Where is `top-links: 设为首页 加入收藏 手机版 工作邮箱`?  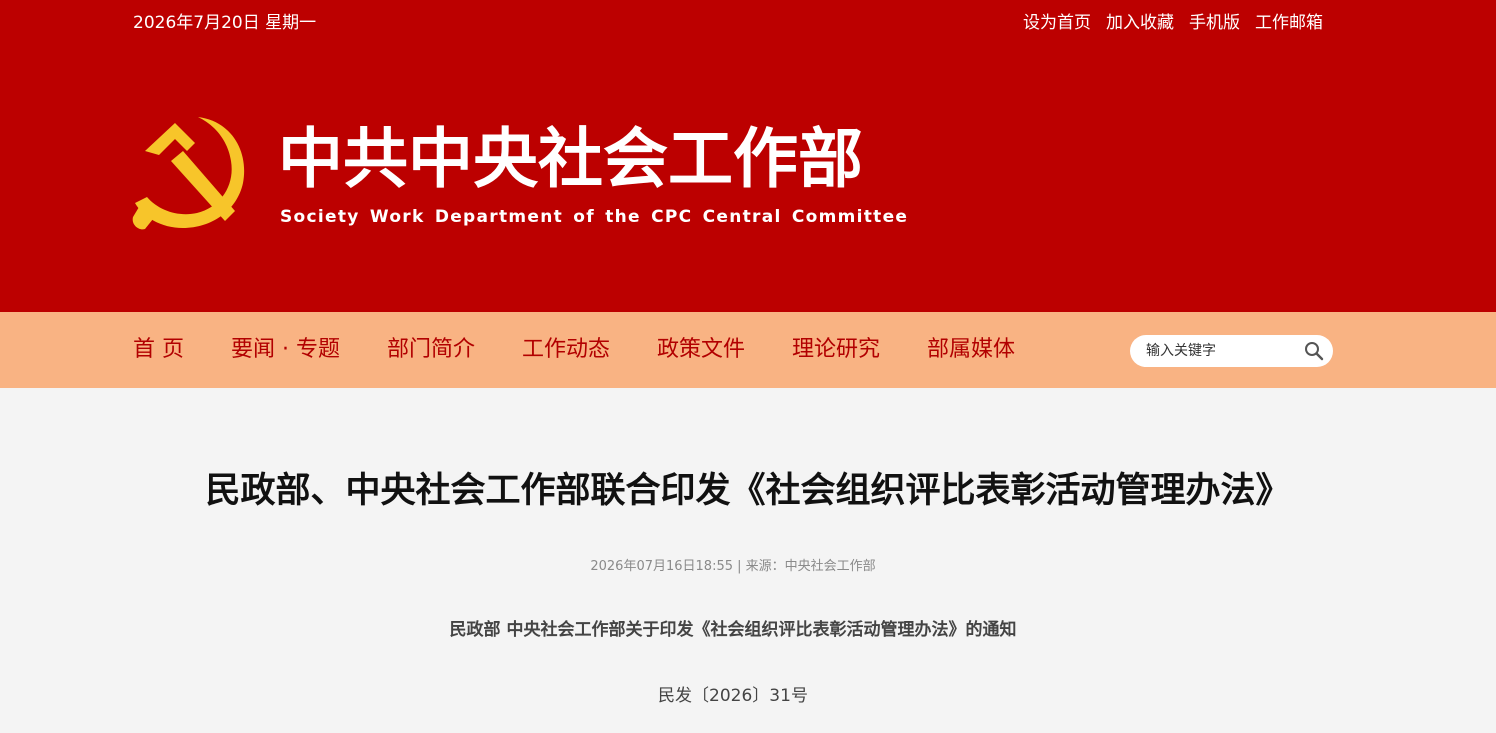 top-links: 设为首页 加入收藏 手机版 工作邮箱 is located at coordinates (1173, 23).